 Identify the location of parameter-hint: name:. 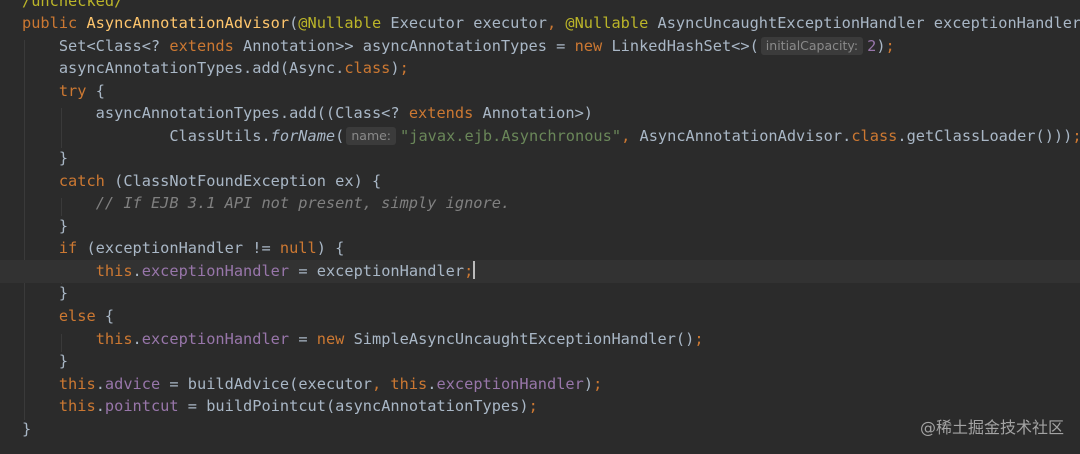
(371, 136).